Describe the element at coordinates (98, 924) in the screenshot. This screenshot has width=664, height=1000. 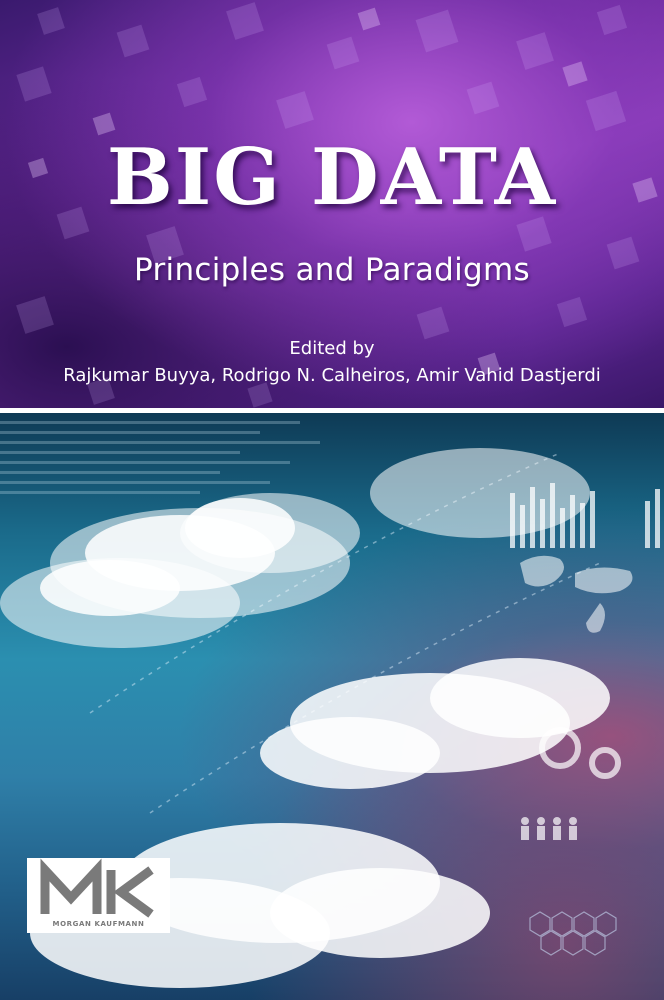
I see `publisher-name: MORGAN KAUFMANN` at that location.